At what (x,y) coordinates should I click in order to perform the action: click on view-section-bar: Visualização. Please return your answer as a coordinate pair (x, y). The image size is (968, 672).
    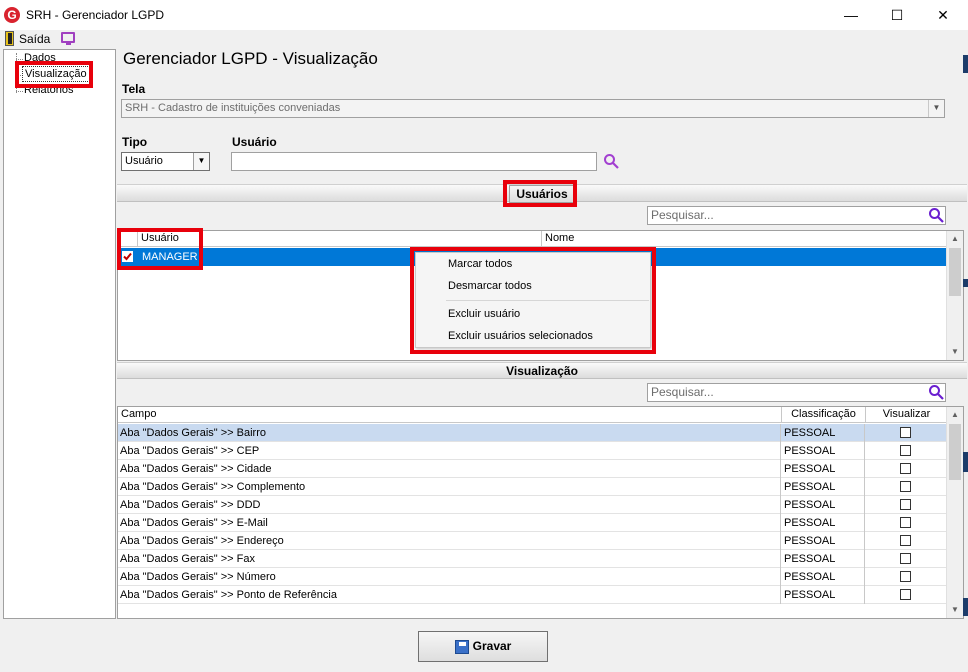
    Looking at the image, I should click on (542, 370).